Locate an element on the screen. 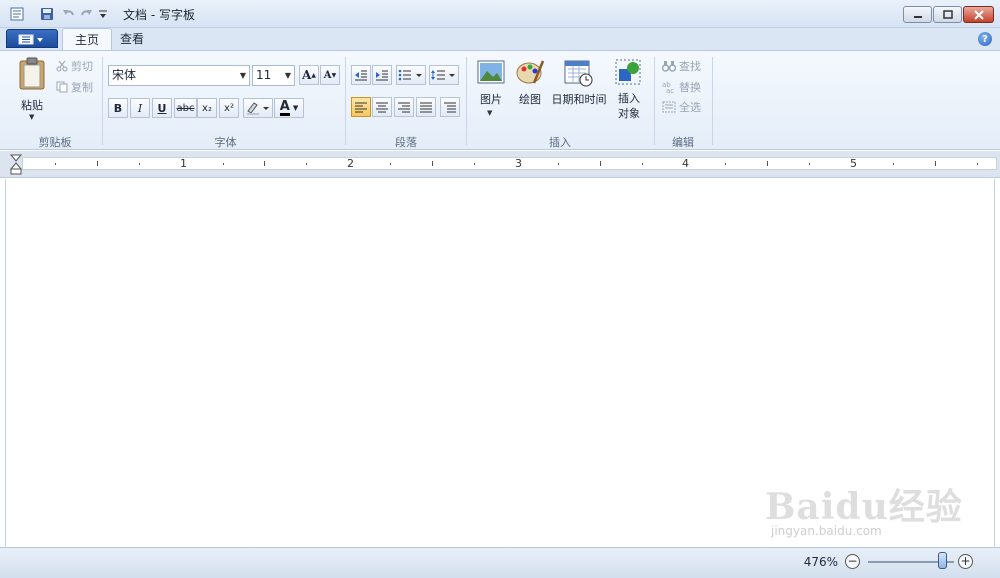 The image size is (1000, 578). tab-view: 查看 is located at coordinates (132, 39).